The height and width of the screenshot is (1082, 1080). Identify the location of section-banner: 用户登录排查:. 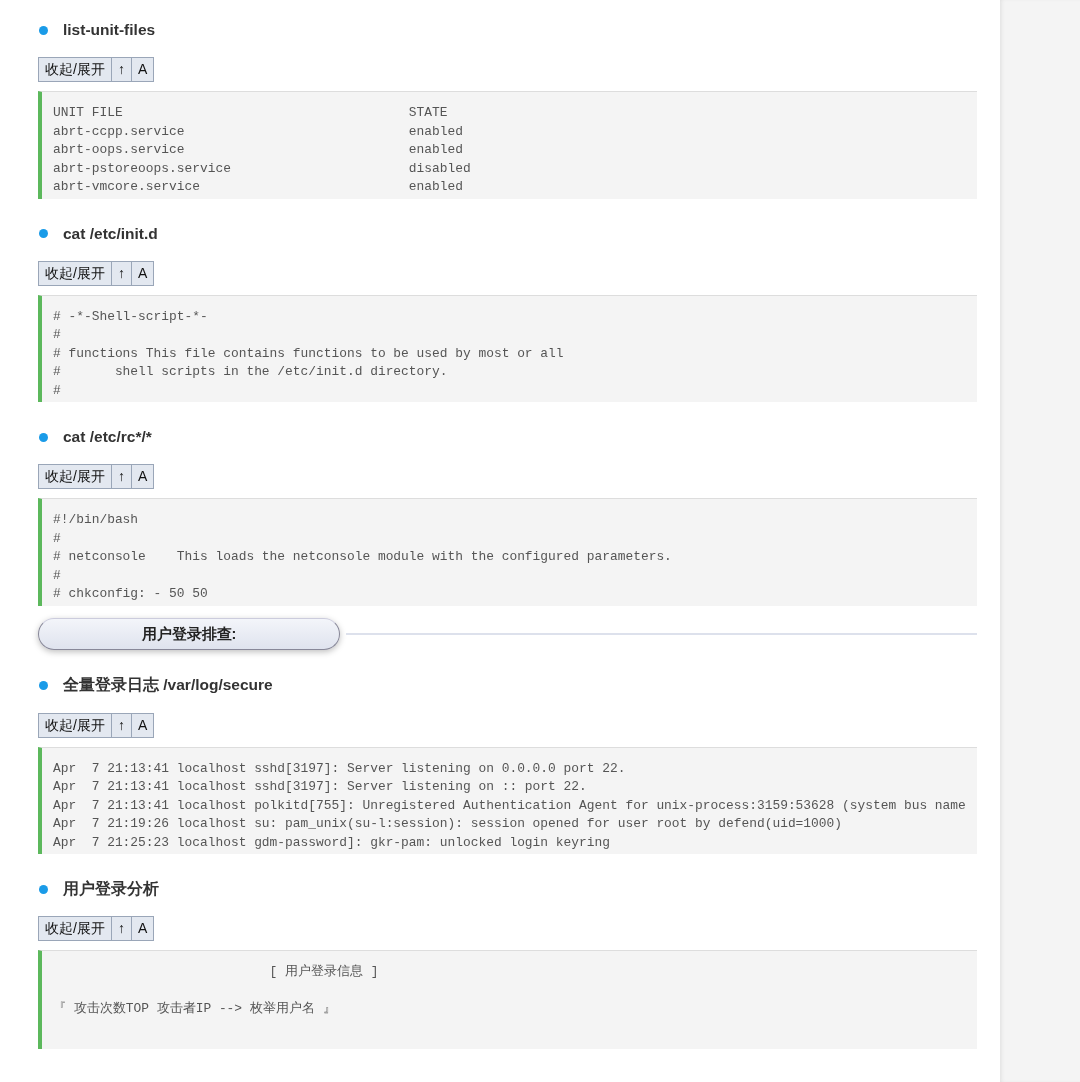
(189, 633).